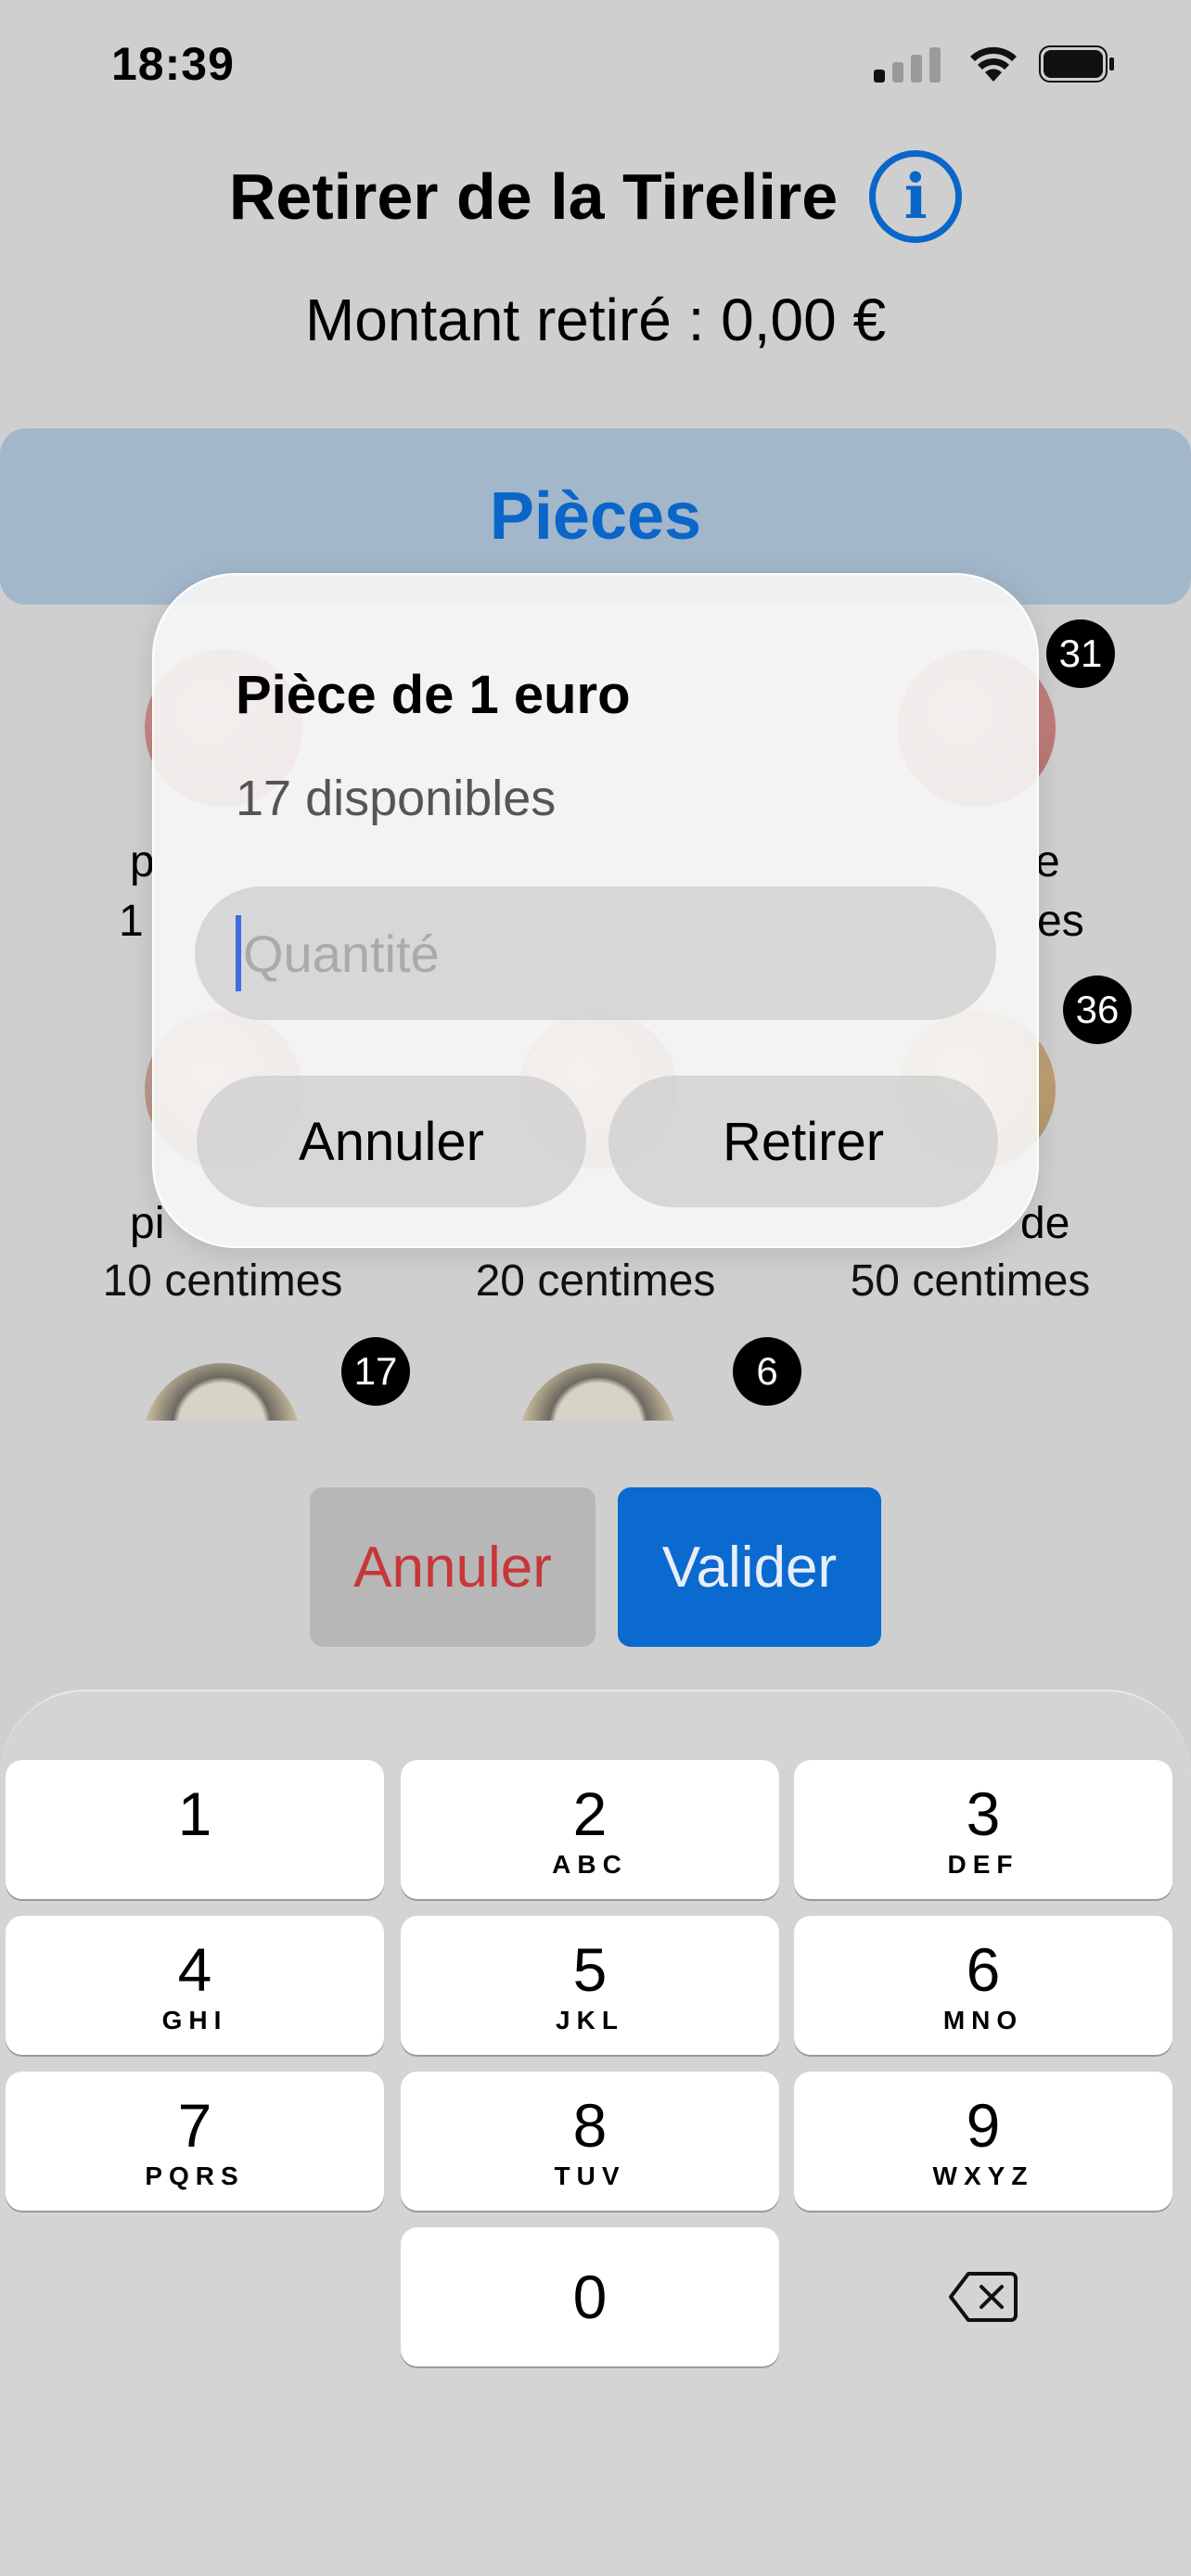 The height and width of the screenshot is (2576, 1191). Describe the element at coordinates (238, 953) in the screenshot. I see `text-caret` at that location.